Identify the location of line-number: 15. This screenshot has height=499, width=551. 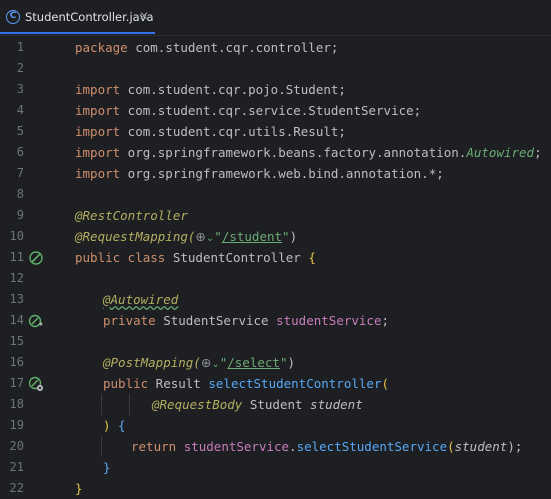
(16, 341).